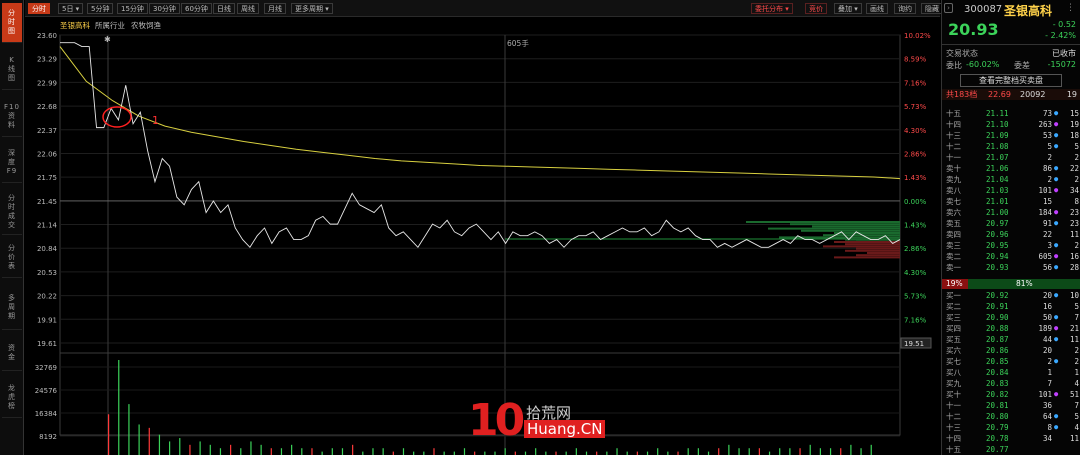 Image resolution: width=1080 pixels, height=455 pixels. I want to click on price-cursor-value: 19.51, so click(914, 344).